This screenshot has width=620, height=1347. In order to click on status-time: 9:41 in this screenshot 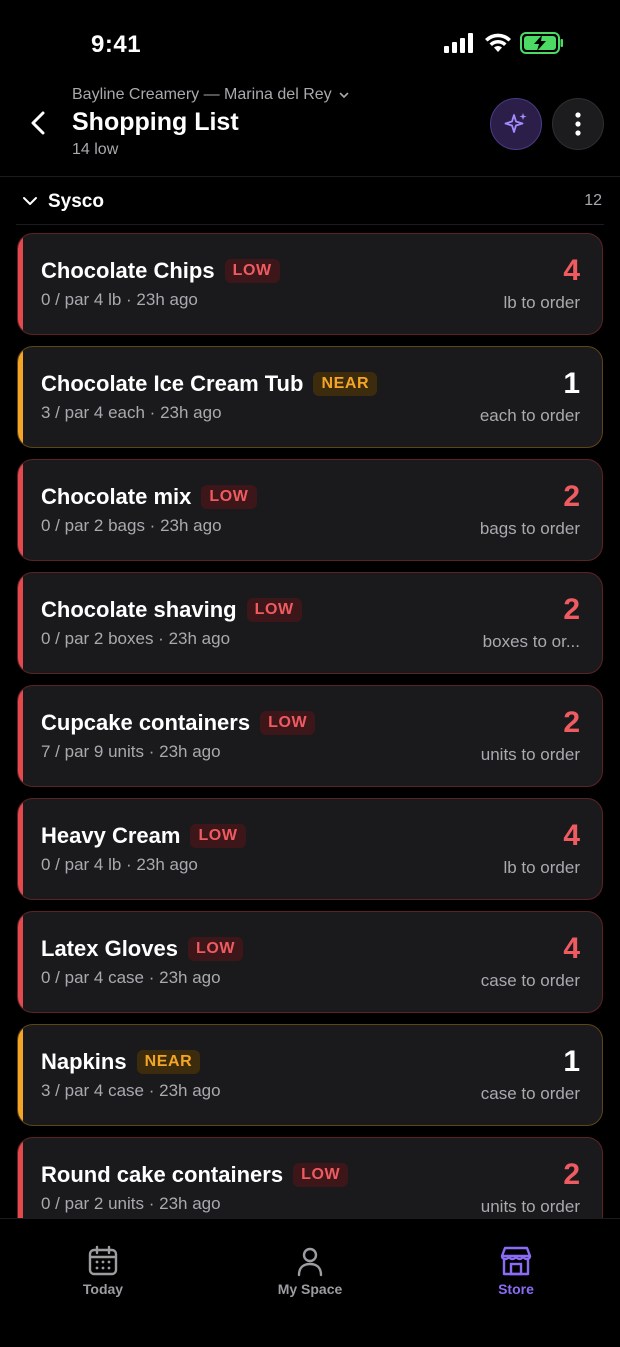, I will do `click(116, 44)`.